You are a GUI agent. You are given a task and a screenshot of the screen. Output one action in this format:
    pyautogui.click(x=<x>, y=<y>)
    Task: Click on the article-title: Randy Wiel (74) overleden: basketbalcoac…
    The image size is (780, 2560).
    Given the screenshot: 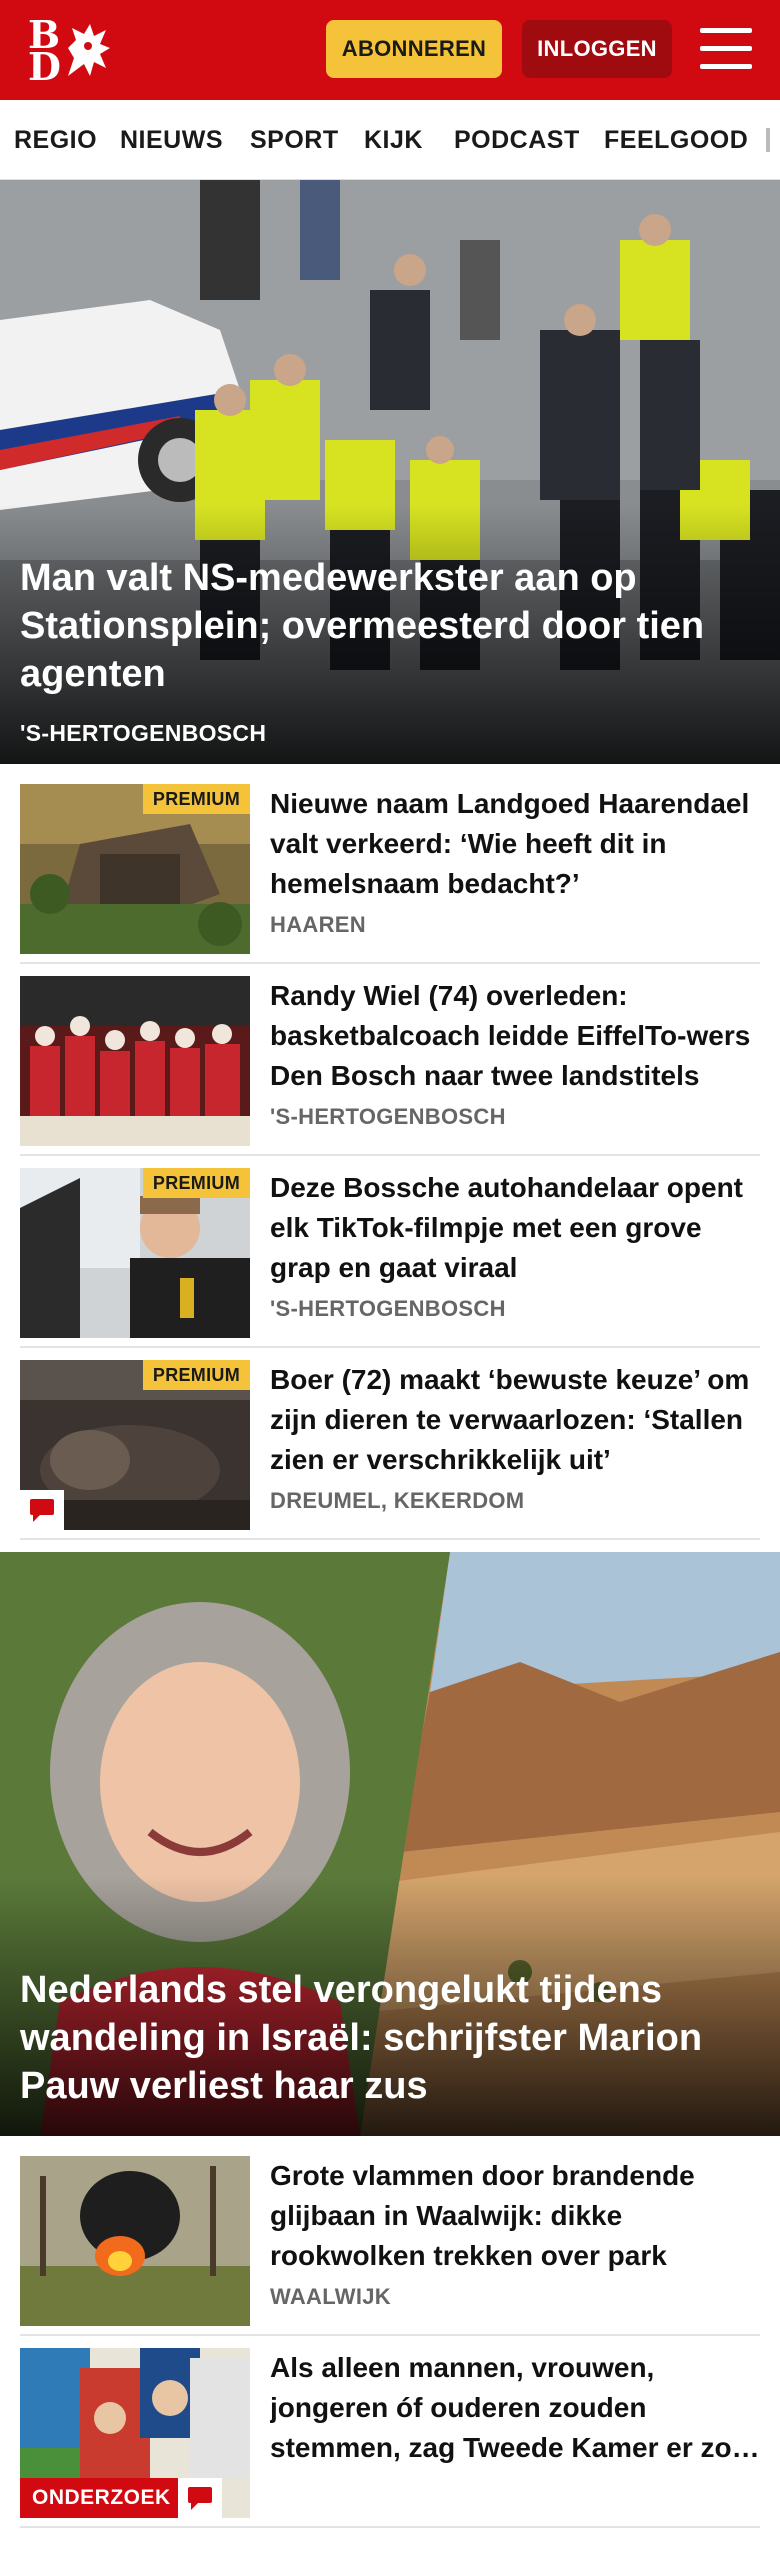 What is the action you would take?
    pyautogui.click(x=515, y=1036)
    